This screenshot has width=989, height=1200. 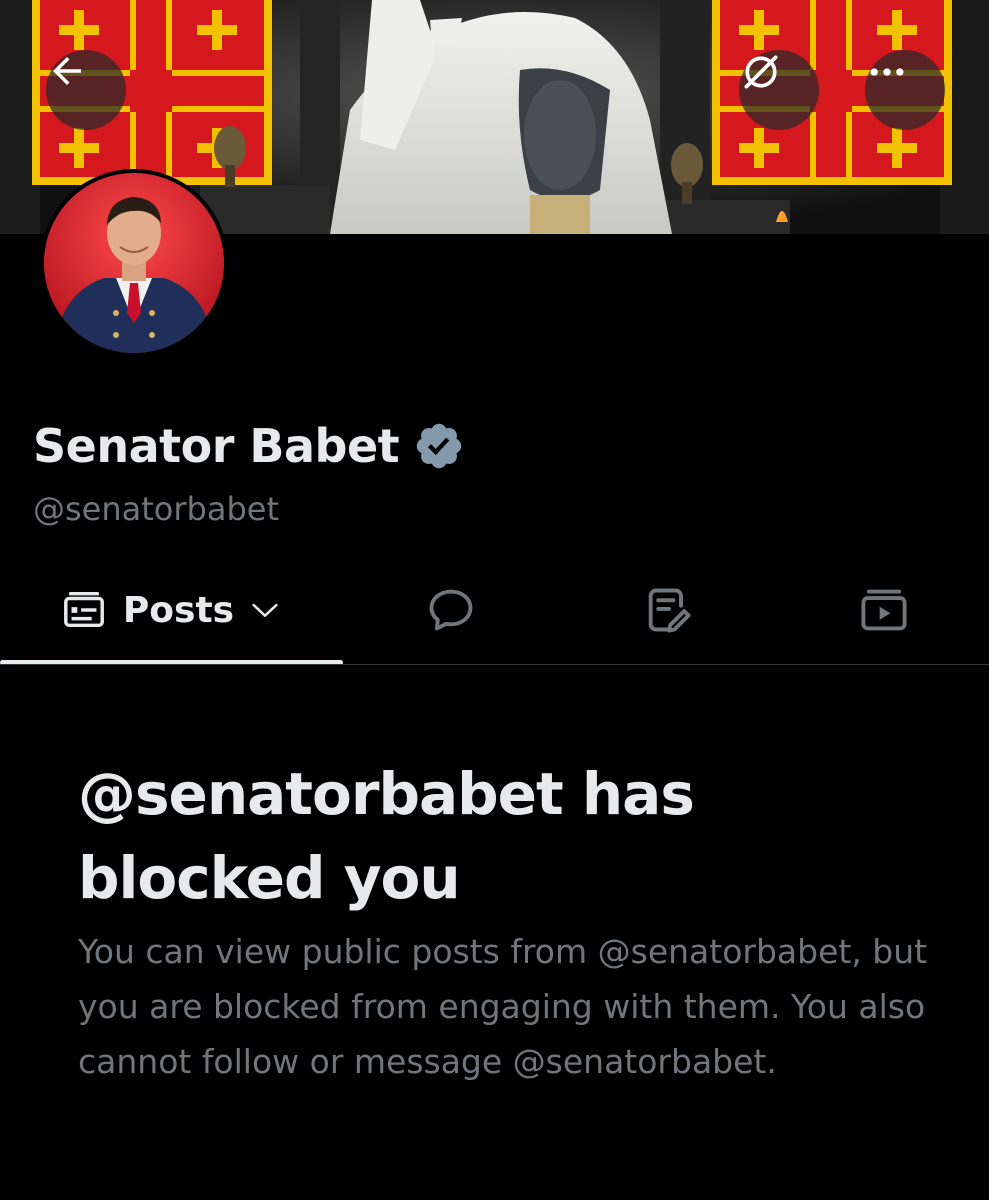 What do you see at coordinates (178, 610) in the screenshot?
I see `tab-posts-label: Posts` at bounding box center [178, 610].